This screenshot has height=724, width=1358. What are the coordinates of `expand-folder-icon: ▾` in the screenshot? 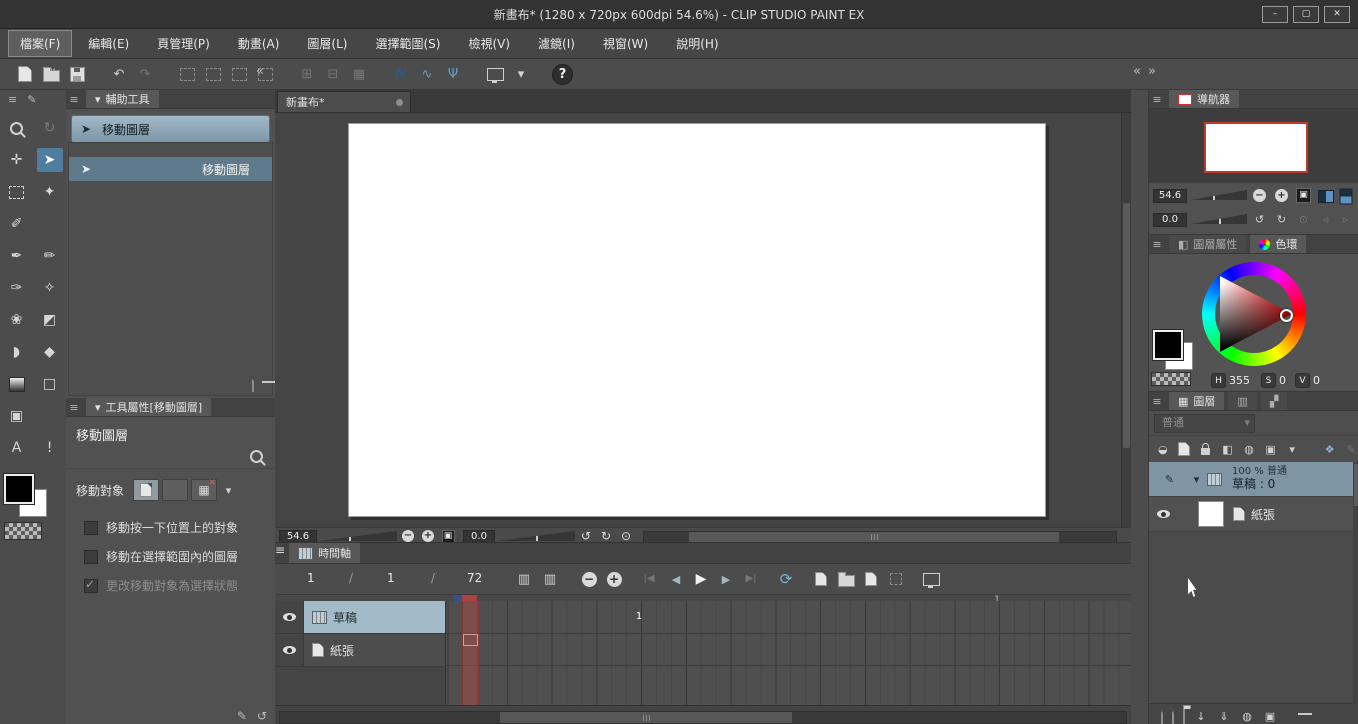 It's located at (1196, 479).